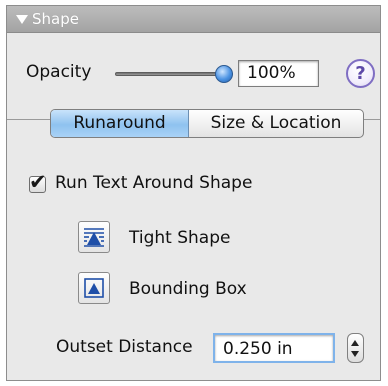 Image resolution: width=388 pixels, height=386 pixels. Describe the element at coordinates (355, 343) in the screenshot. I see `stepper-up-icon` at that location.